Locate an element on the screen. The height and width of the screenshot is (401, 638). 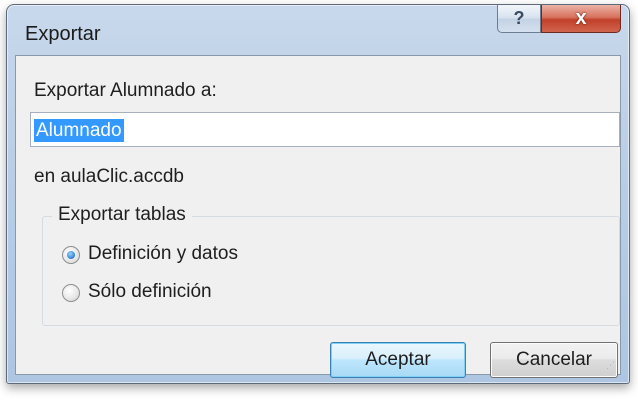
close-button: x is located at coordinates (581, 19).